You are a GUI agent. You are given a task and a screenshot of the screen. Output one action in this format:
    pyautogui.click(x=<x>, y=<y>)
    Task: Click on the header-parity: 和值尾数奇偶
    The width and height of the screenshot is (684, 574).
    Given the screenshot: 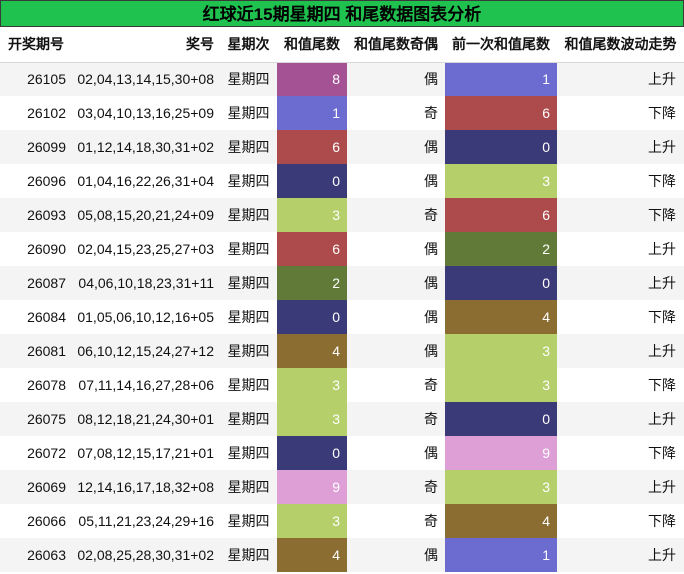 What is the action you would take?
    pyautogui.click(x=396, y=44)
    